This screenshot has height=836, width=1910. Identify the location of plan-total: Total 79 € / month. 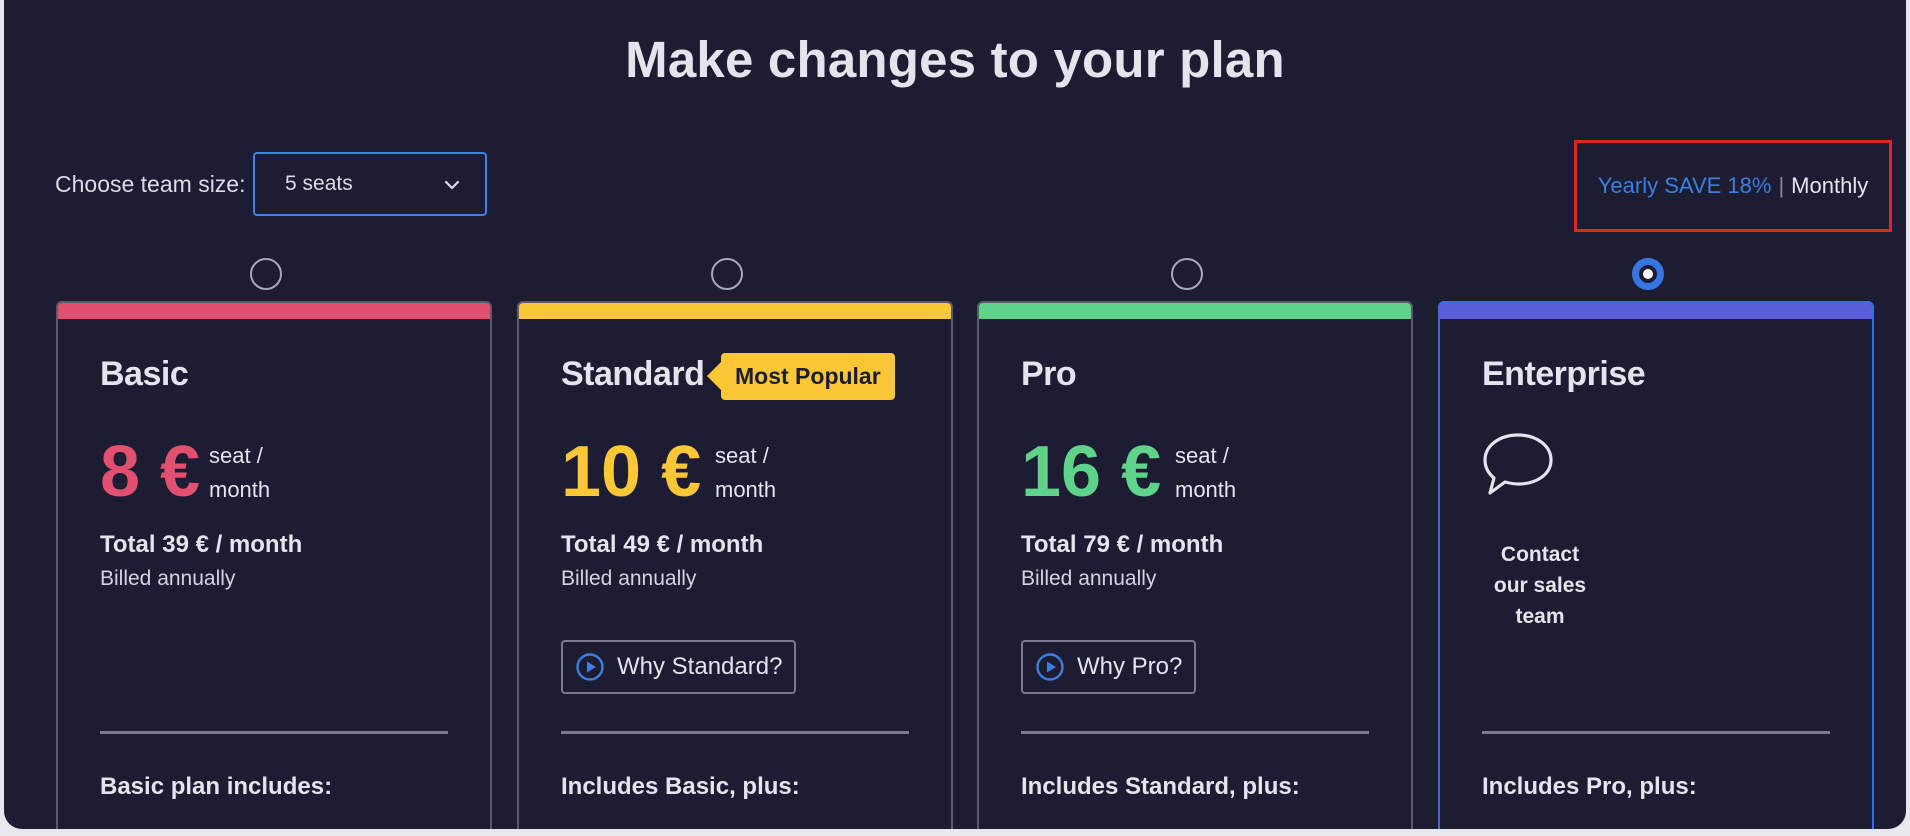
(1122, 544).